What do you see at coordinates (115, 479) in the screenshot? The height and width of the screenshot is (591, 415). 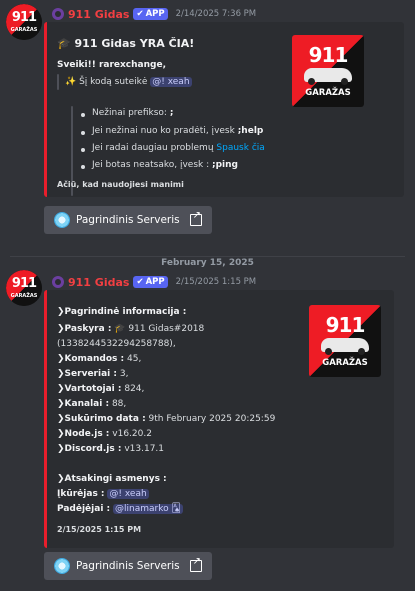 I see `section-staff-label: Atsakingi asmenys :` at bounding box center [115, 479].